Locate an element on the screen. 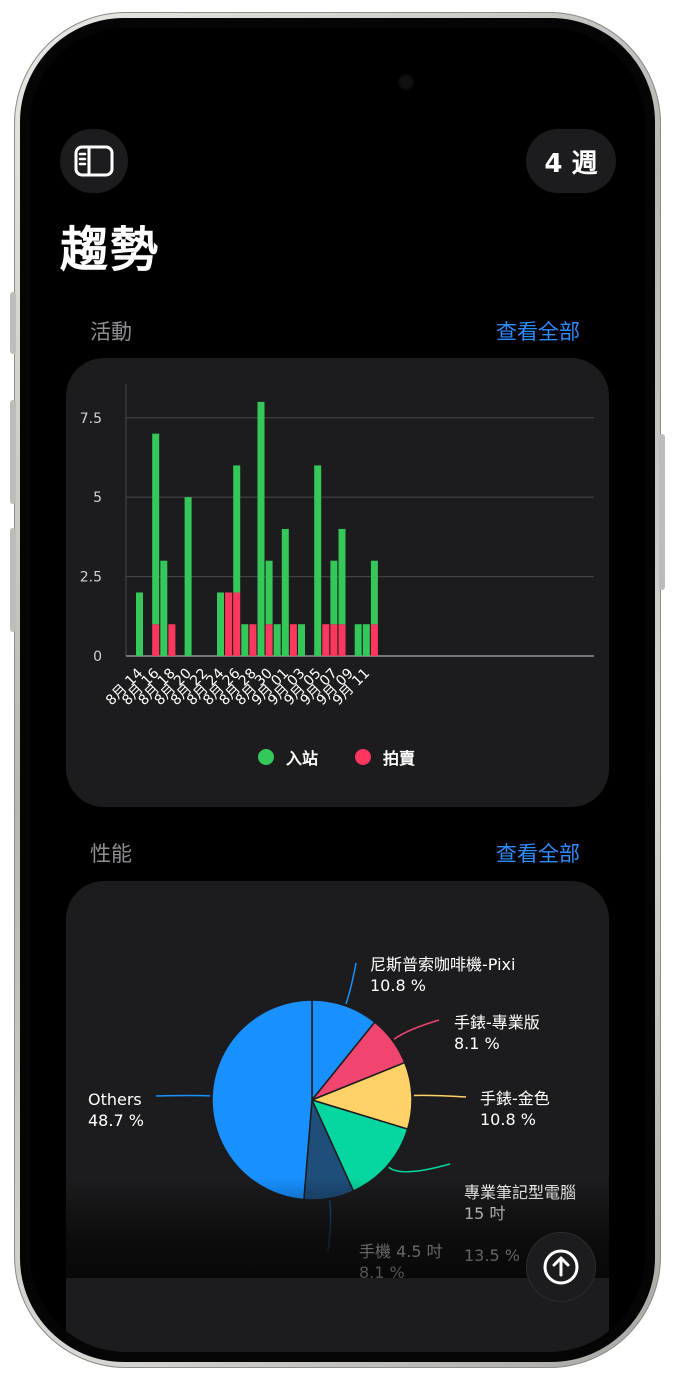  performance-section-label: 性能 is located at coordinates (111, 854).